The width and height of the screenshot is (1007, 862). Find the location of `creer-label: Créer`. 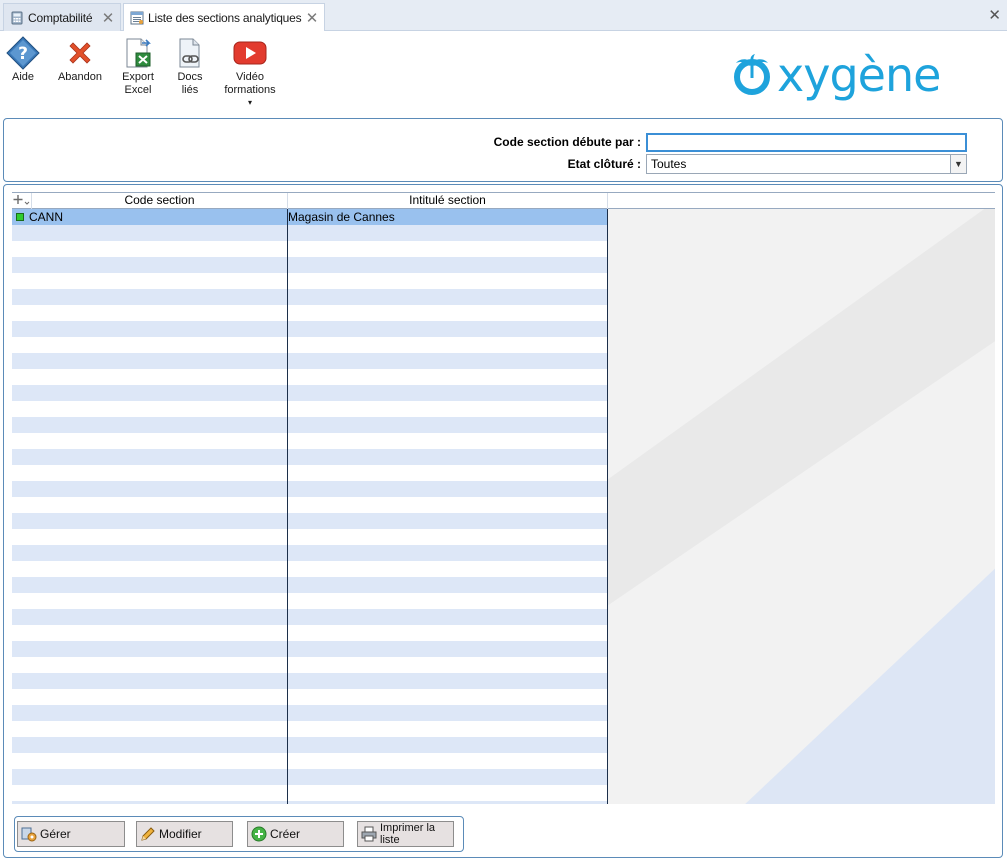

creer-label: Créer is located at coordinates (285, 834).